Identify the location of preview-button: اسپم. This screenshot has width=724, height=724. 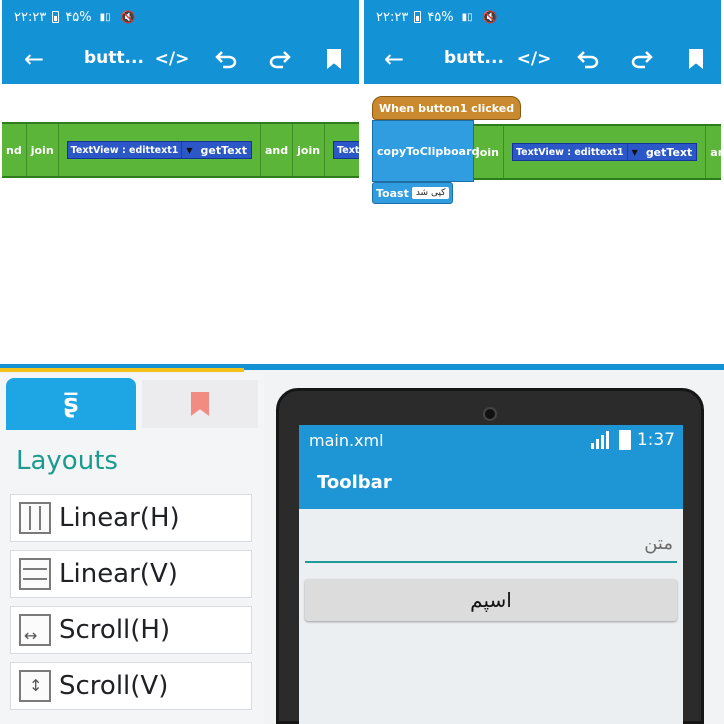
(491, 600).